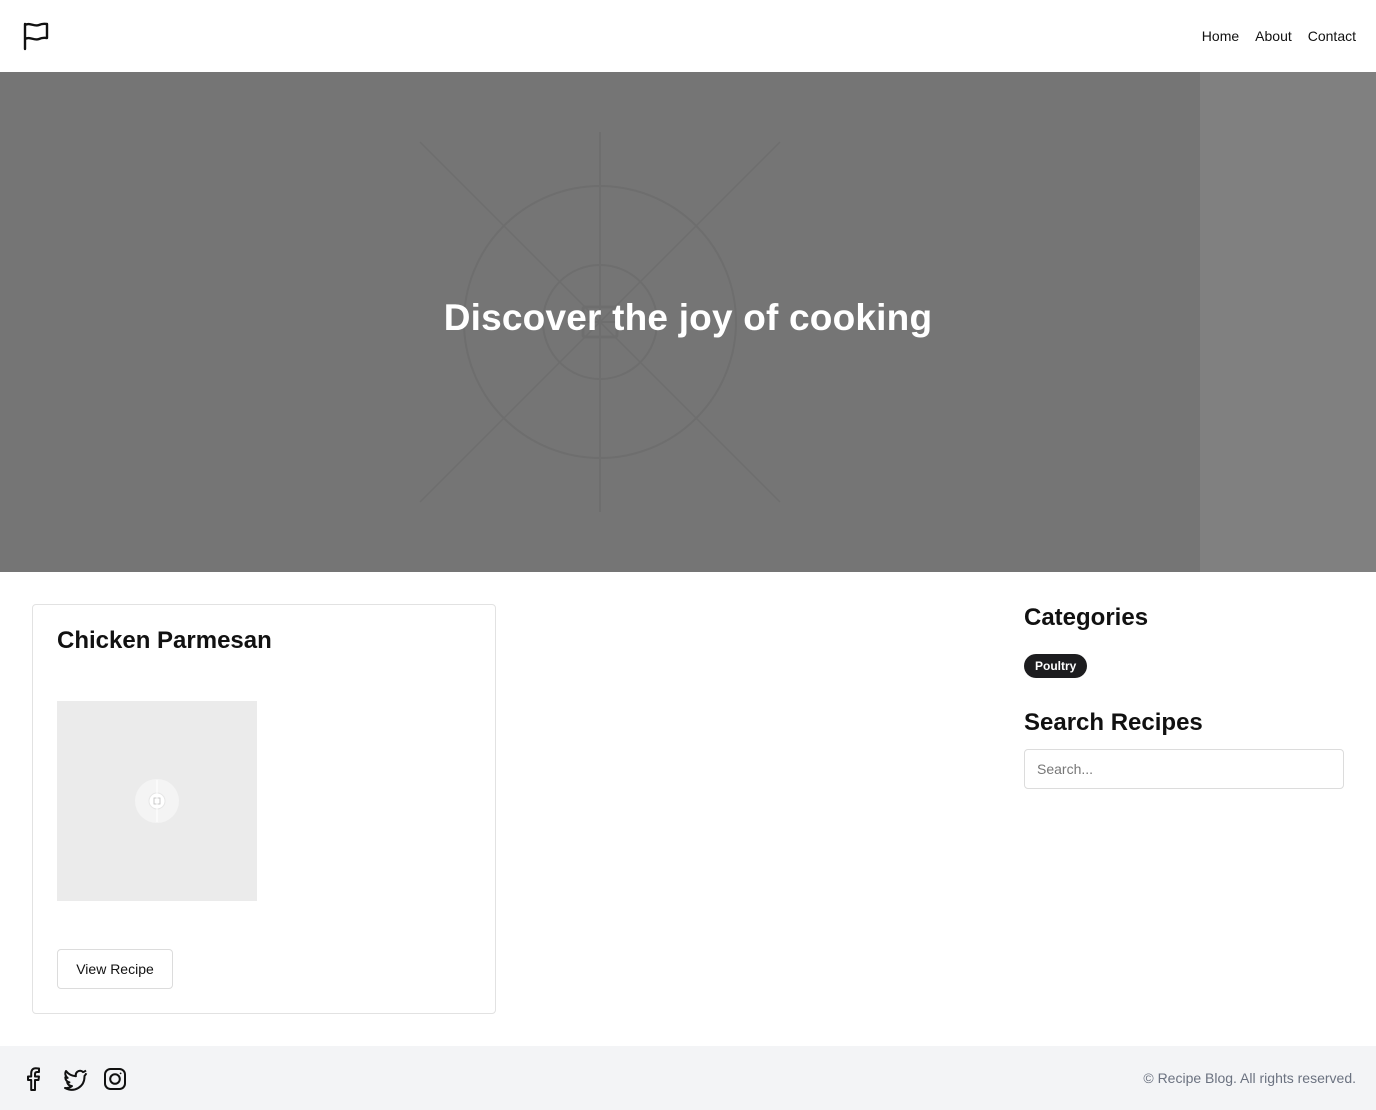  What do you see at coordinates (115, 969) in the screenshot?
I see `view-recipe-button: View Recipe` at bounding box center [115, 969].